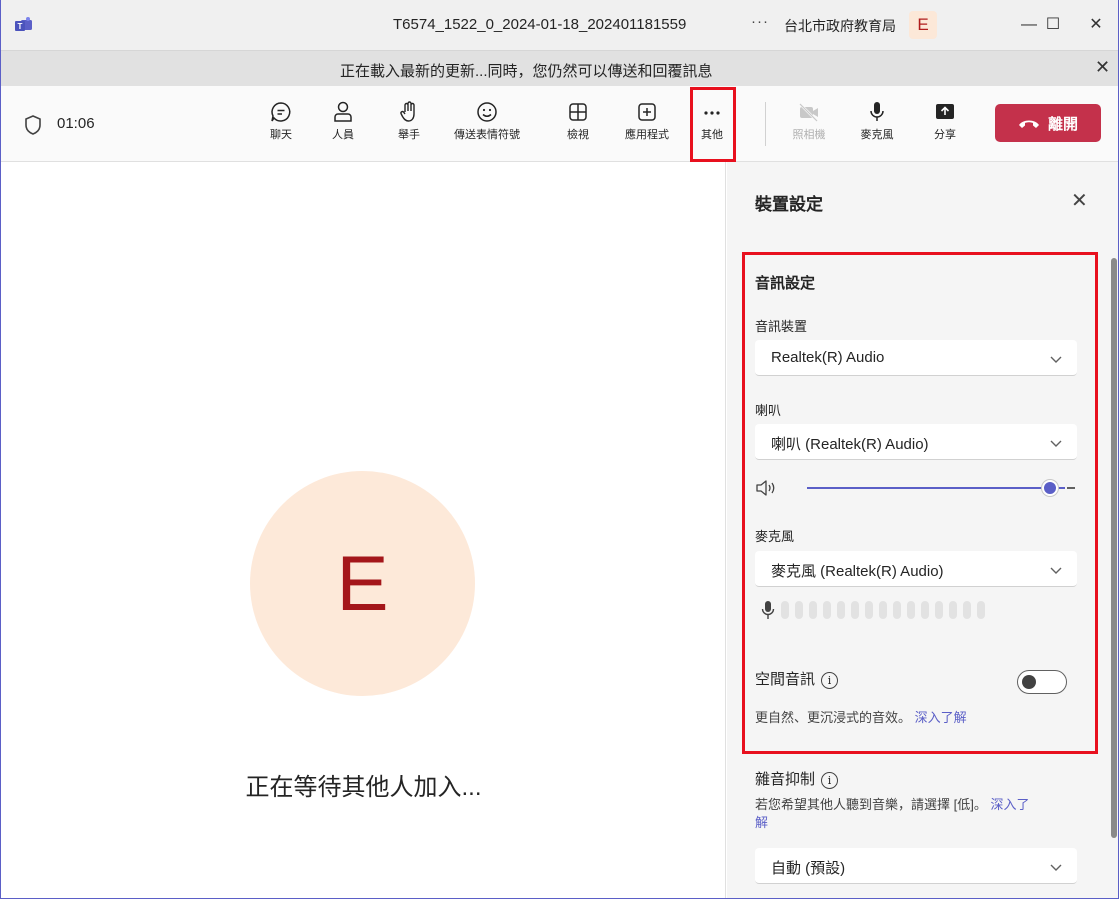 Image resolution: width=1119 pixels, height=899 pixels. What do you see at coordinates (281, 125) in the screenshot?
I see `chat-button: 聊天` at bounding box center [281, 125].